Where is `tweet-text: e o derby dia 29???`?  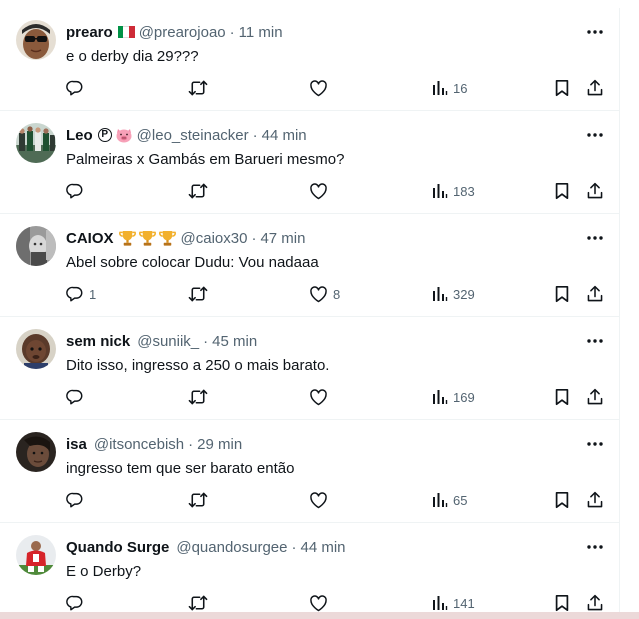
tweet-text: e o derby dia 29??? is located at coordinates (132, 56).